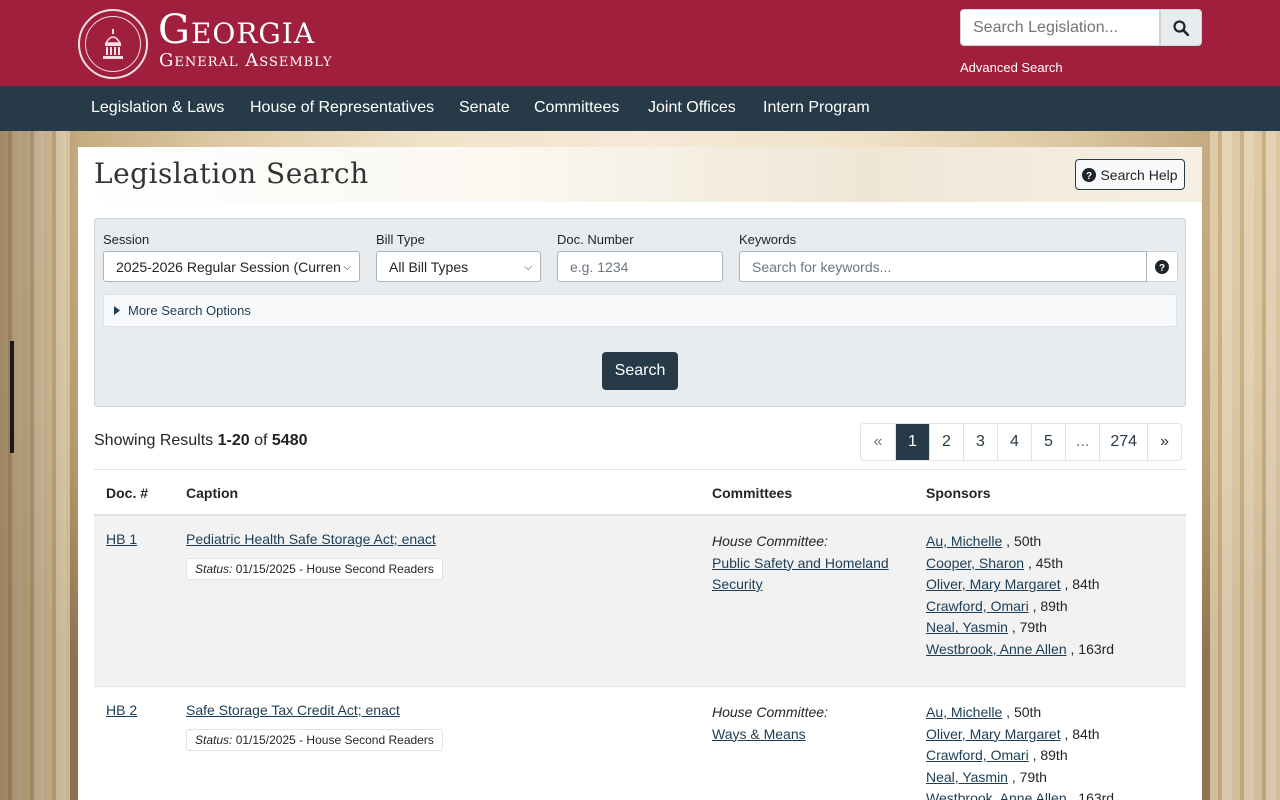  I want to click on session-select: 2025-2026 Regular Session (Curren ⌵, so click(231, 266).